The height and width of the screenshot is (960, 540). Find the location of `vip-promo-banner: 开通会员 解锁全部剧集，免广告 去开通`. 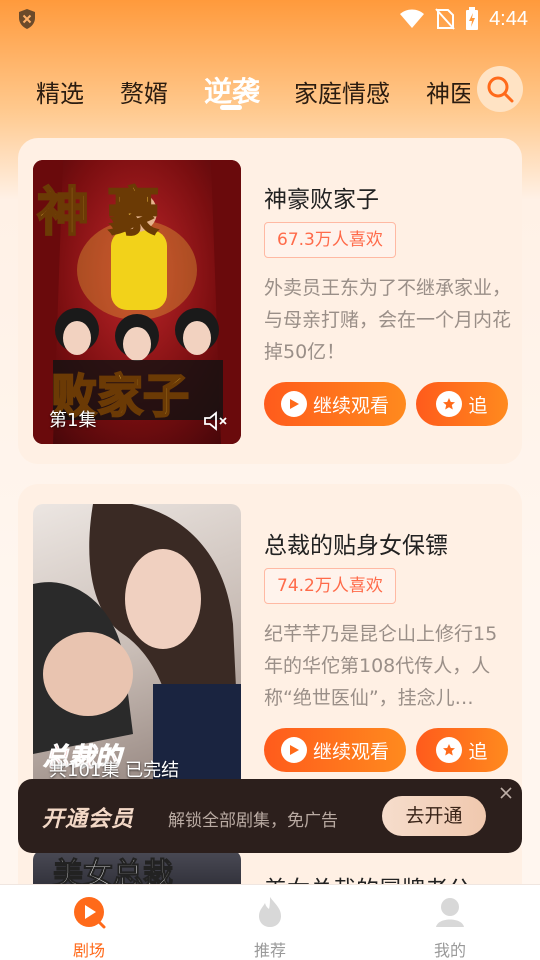

vip-promo-banner: 开通会员 解锁全部剧集，免广告 去开通 is located at coordinates (270, 816).